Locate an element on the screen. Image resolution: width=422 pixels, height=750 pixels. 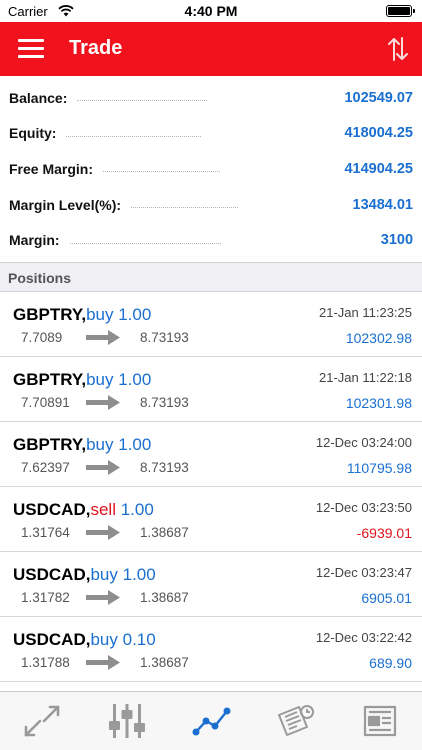
position-profit: -6939.01 is located at coordinates (384, 532).